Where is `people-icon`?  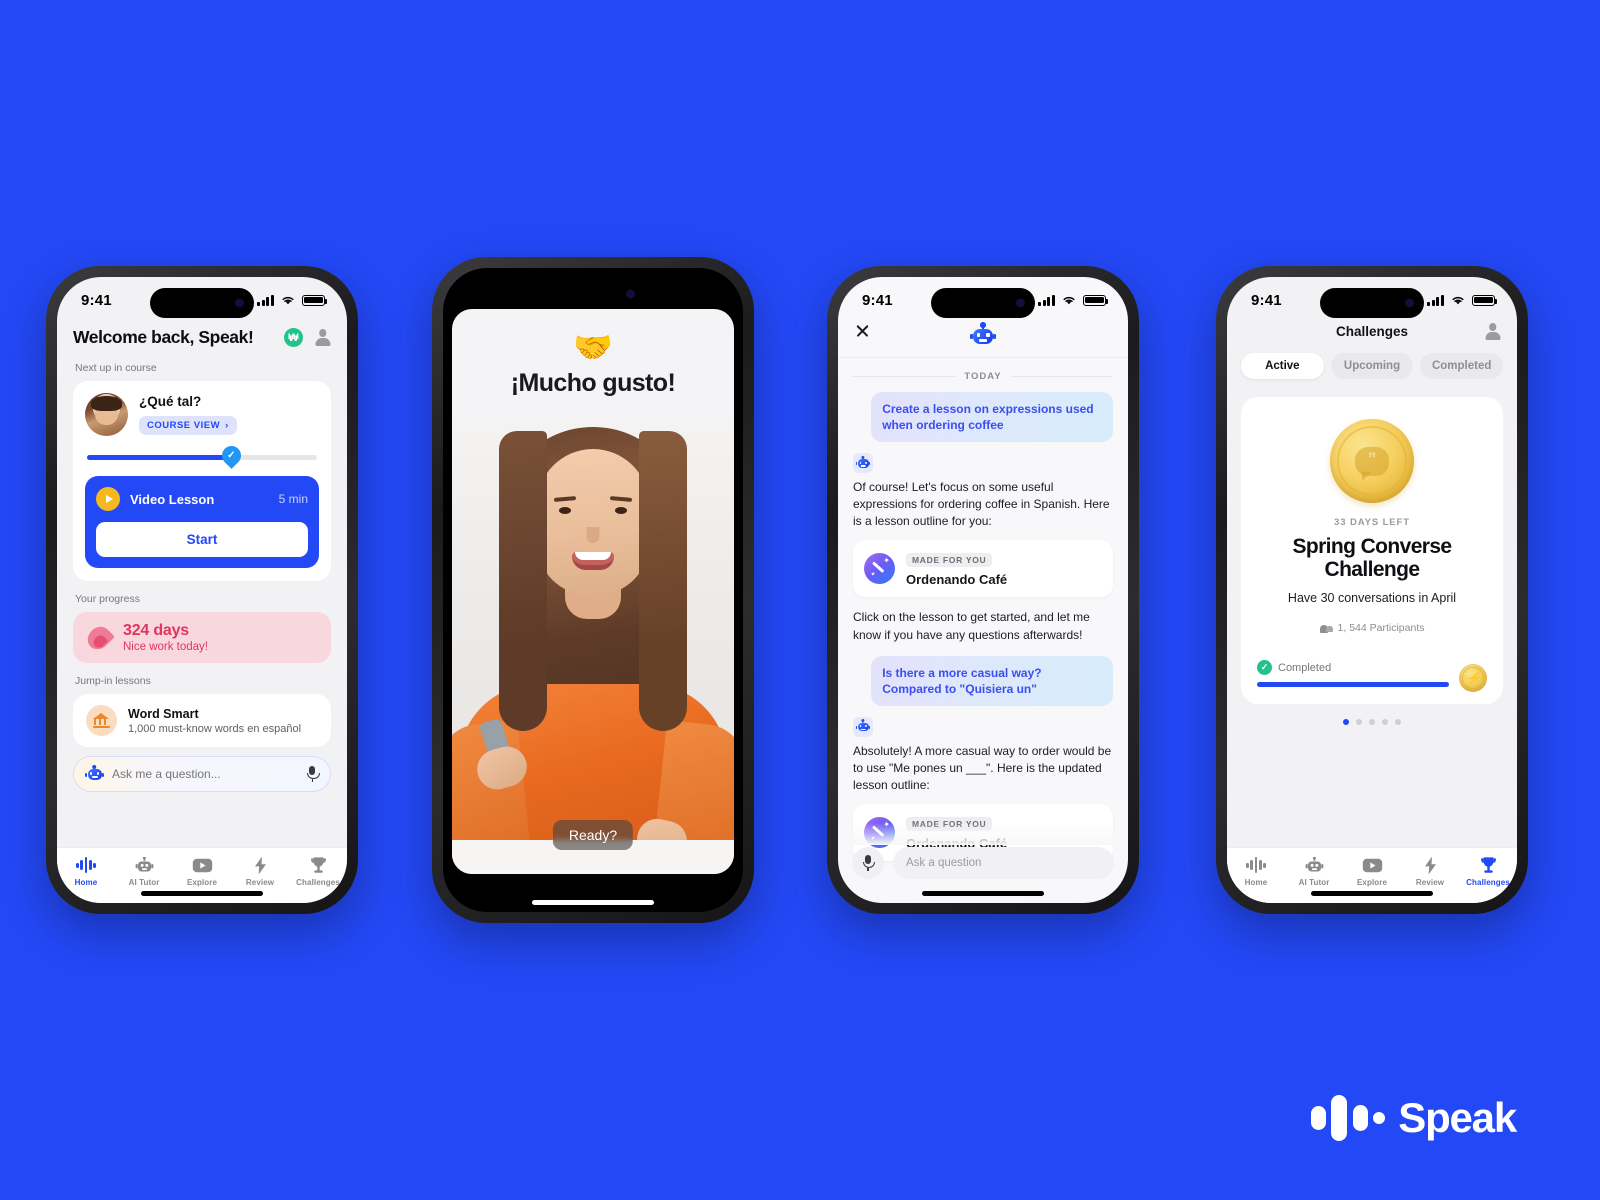 people-icon is located at coordinates (1326, 628).